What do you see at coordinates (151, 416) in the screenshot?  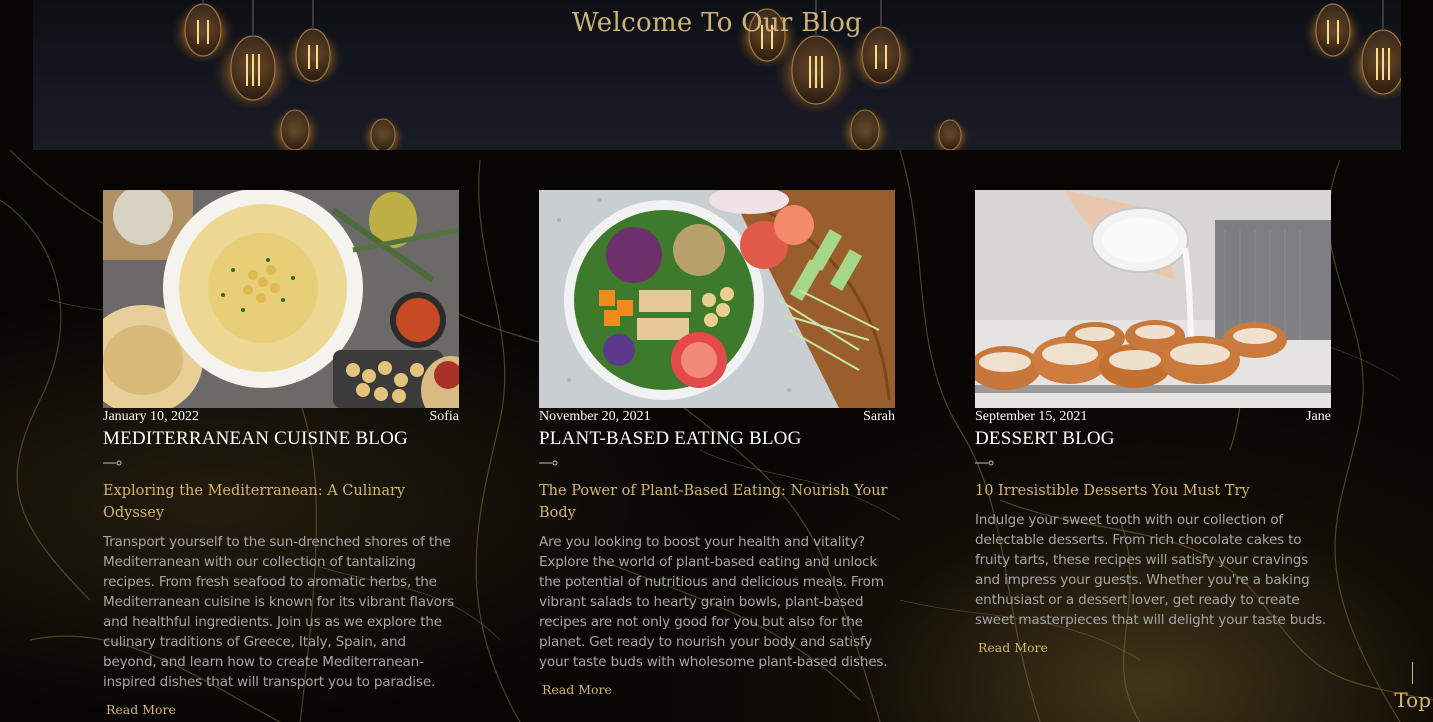 I see `post-date: January 10, 2022` at bounding box center [151, 416].